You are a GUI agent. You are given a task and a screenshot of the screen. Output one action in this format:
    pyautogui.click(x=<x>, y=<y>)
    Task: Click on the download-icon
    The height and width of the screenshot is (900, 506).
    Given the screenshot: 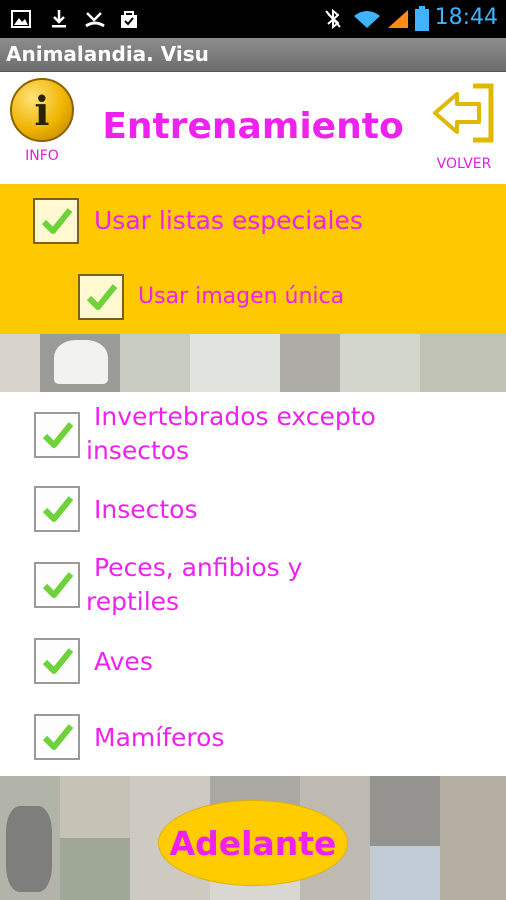 What is the action you would take?
    pyautogui.click(x=59, y=19)
    